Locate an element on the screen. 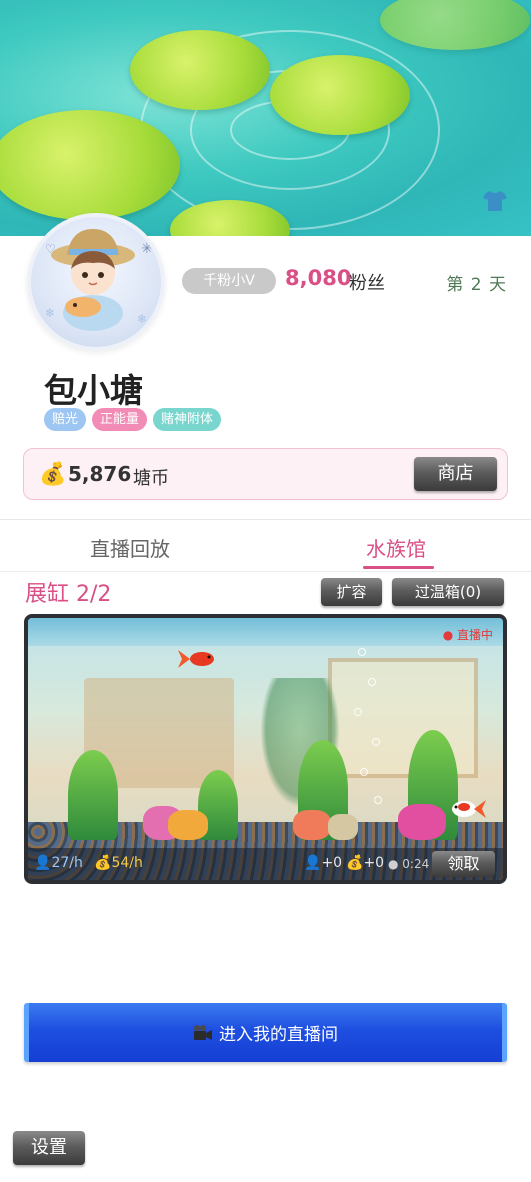 The image size is (531, 1182). profile-tags: 赔光 正能量 赌神附体 is located at coordinates (133, 419).